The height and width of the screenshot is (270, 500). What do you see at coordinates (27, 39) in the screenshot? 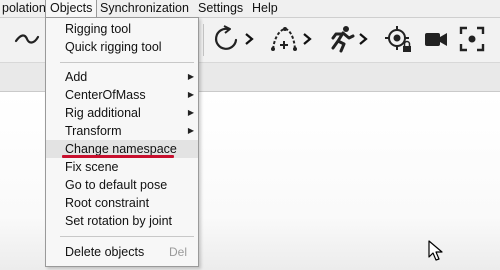
I see `curve-icon` at bounding box center [27, 39].